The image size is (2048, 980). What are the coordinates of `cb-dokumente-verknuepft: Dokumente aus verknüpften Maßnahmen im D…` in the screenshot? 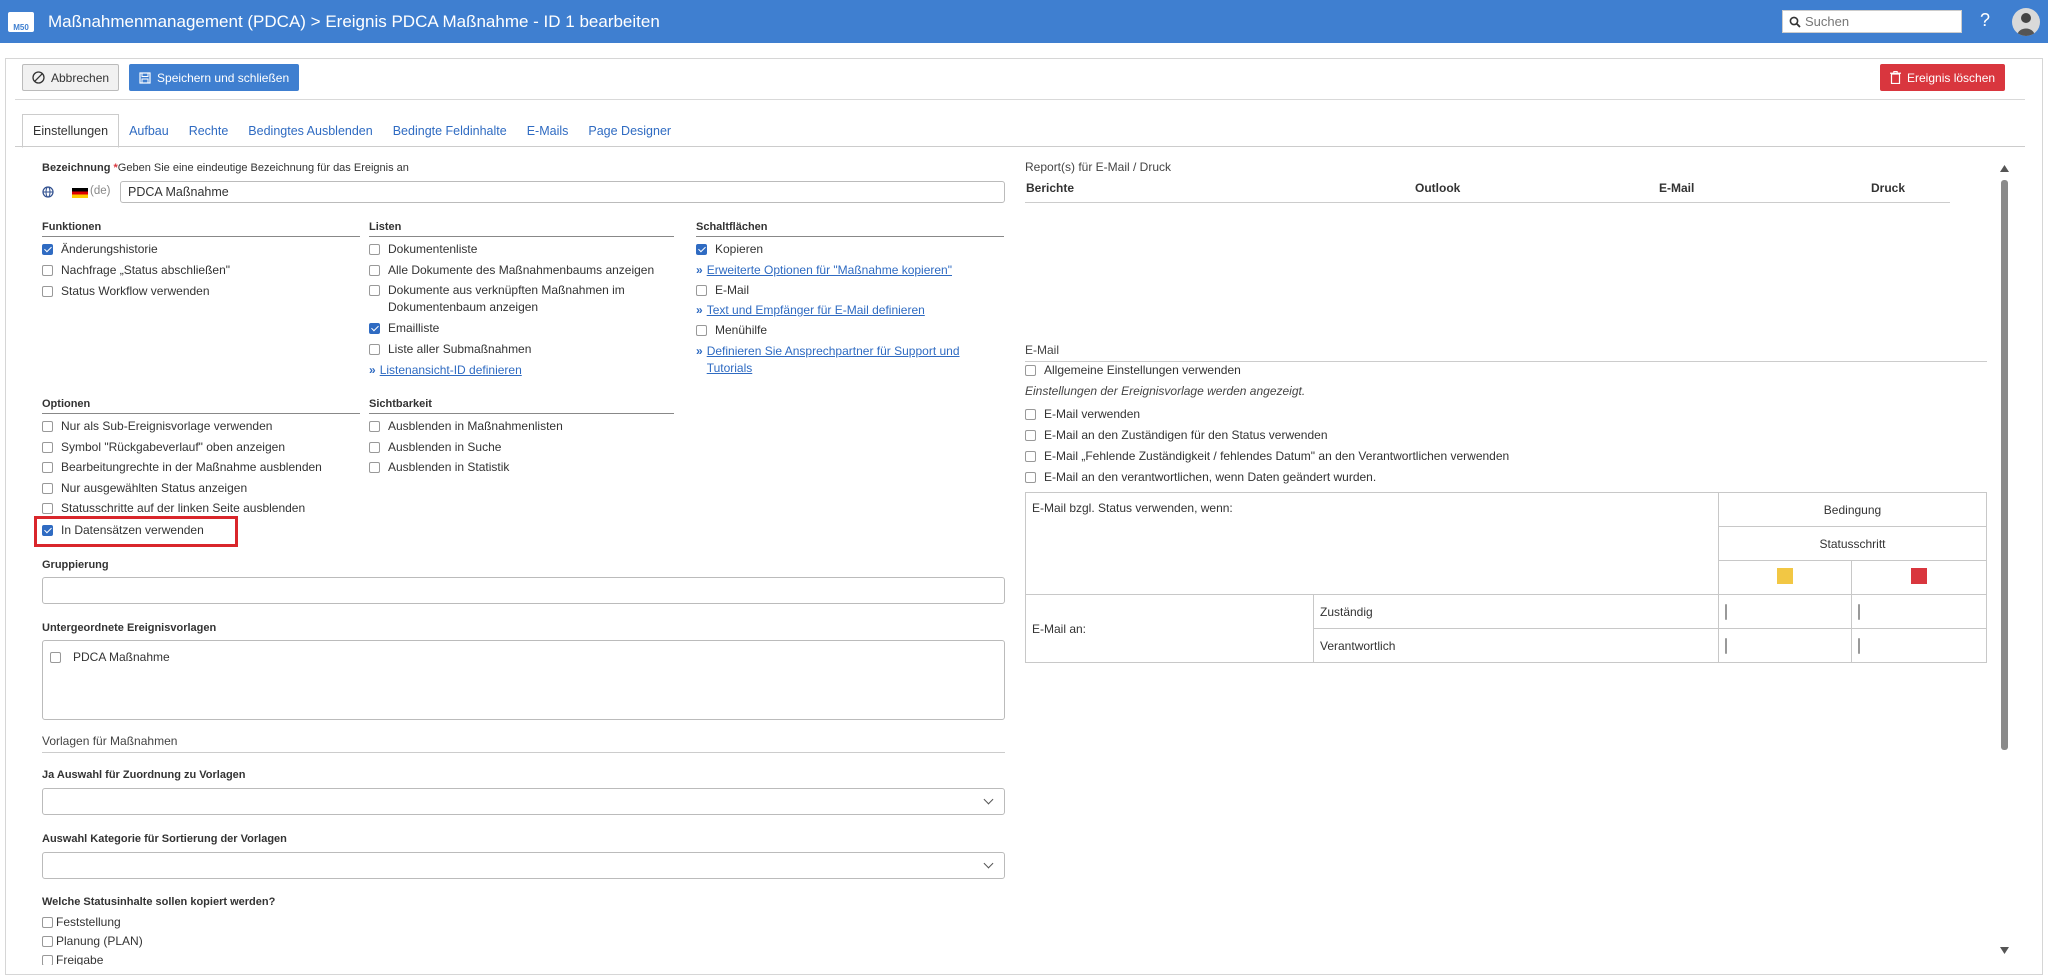 It's located at (519, 299).